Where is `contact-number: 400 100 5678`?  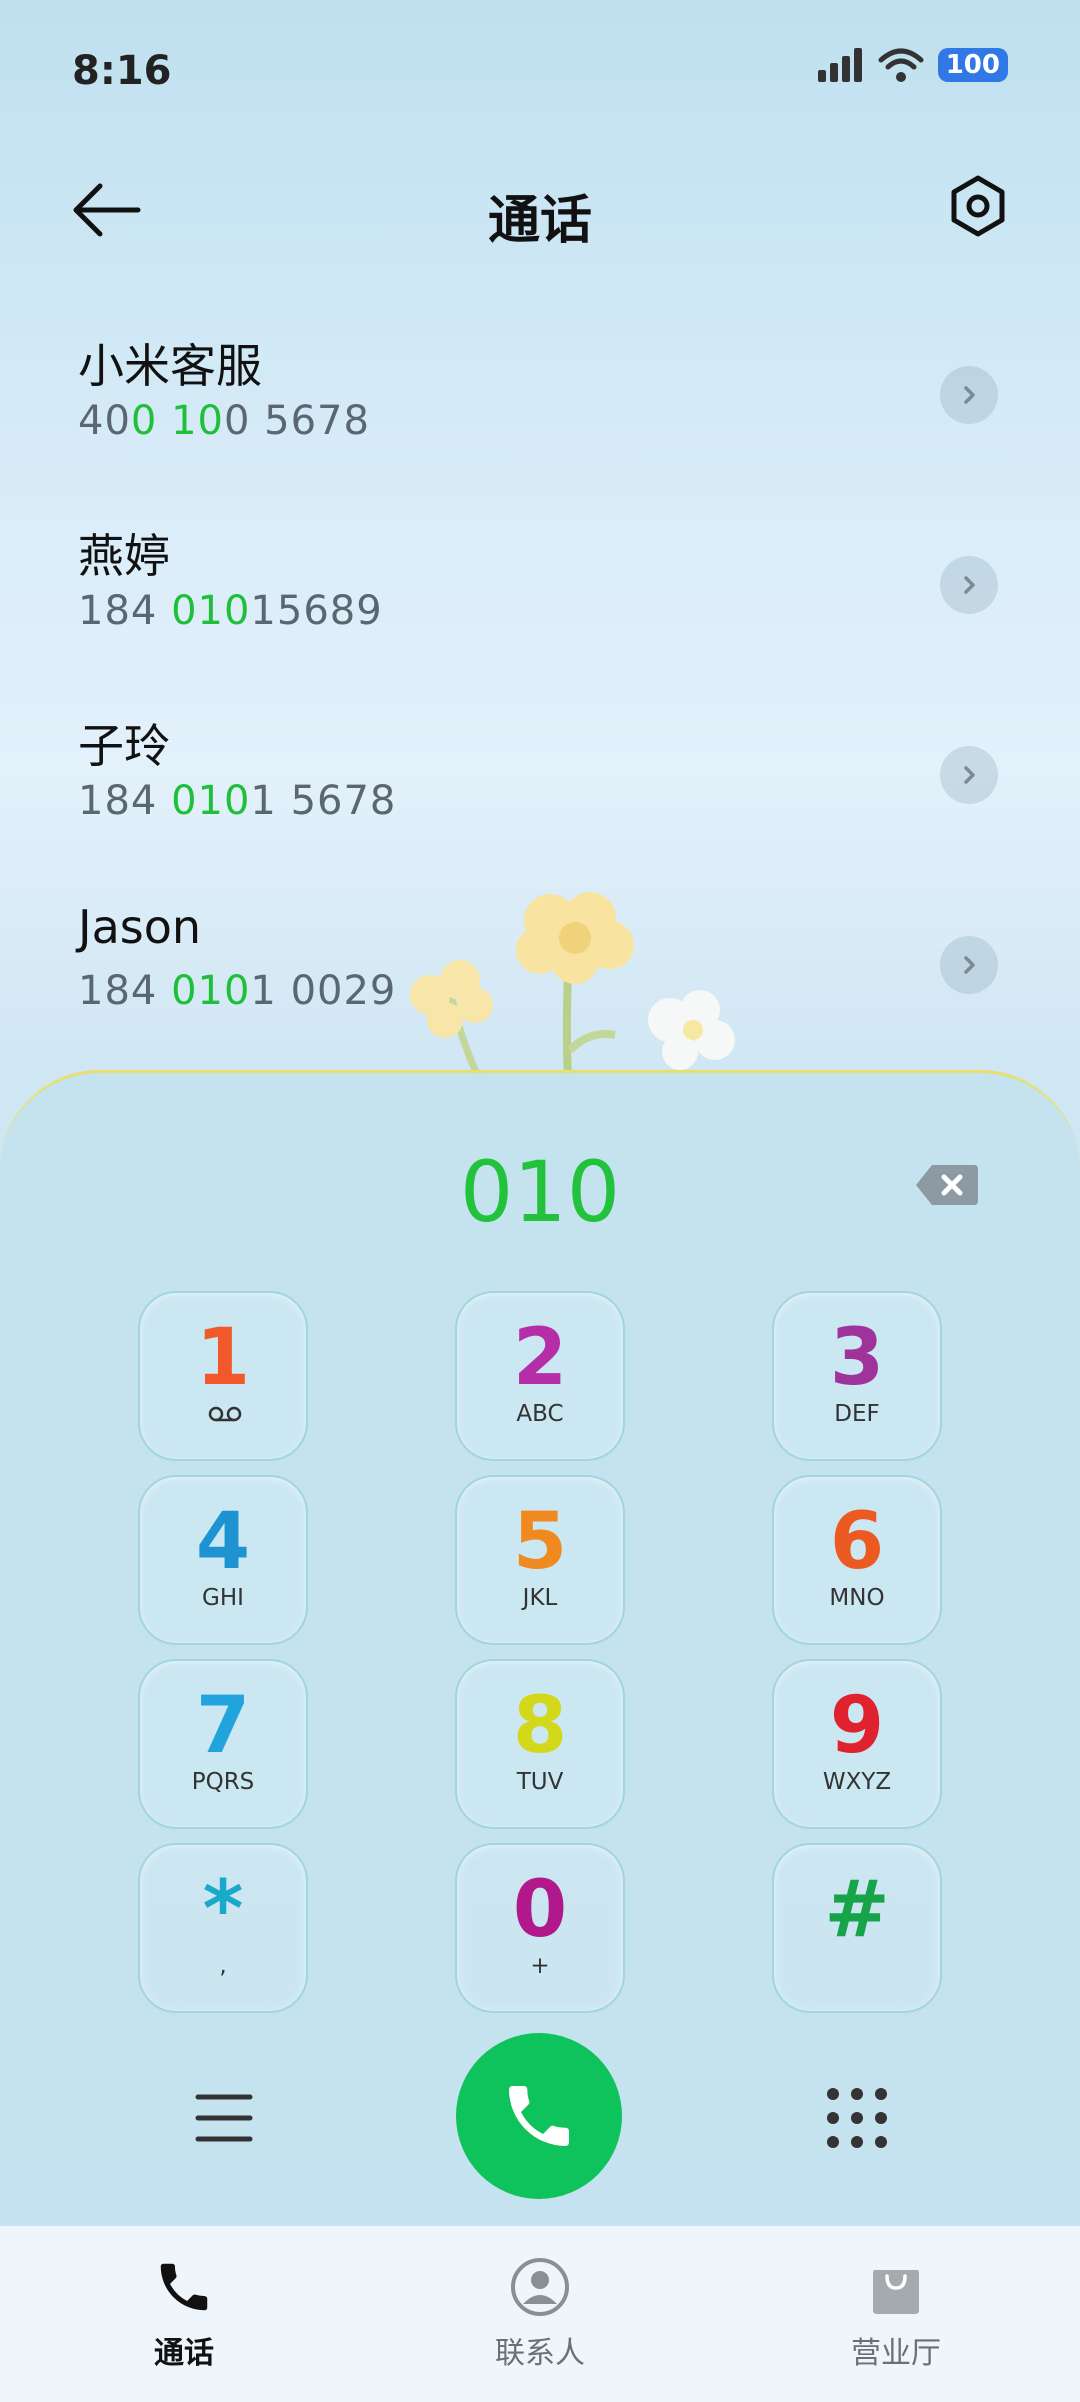 contact-number: 400 100 5678 is located at coordinates (224, 421).